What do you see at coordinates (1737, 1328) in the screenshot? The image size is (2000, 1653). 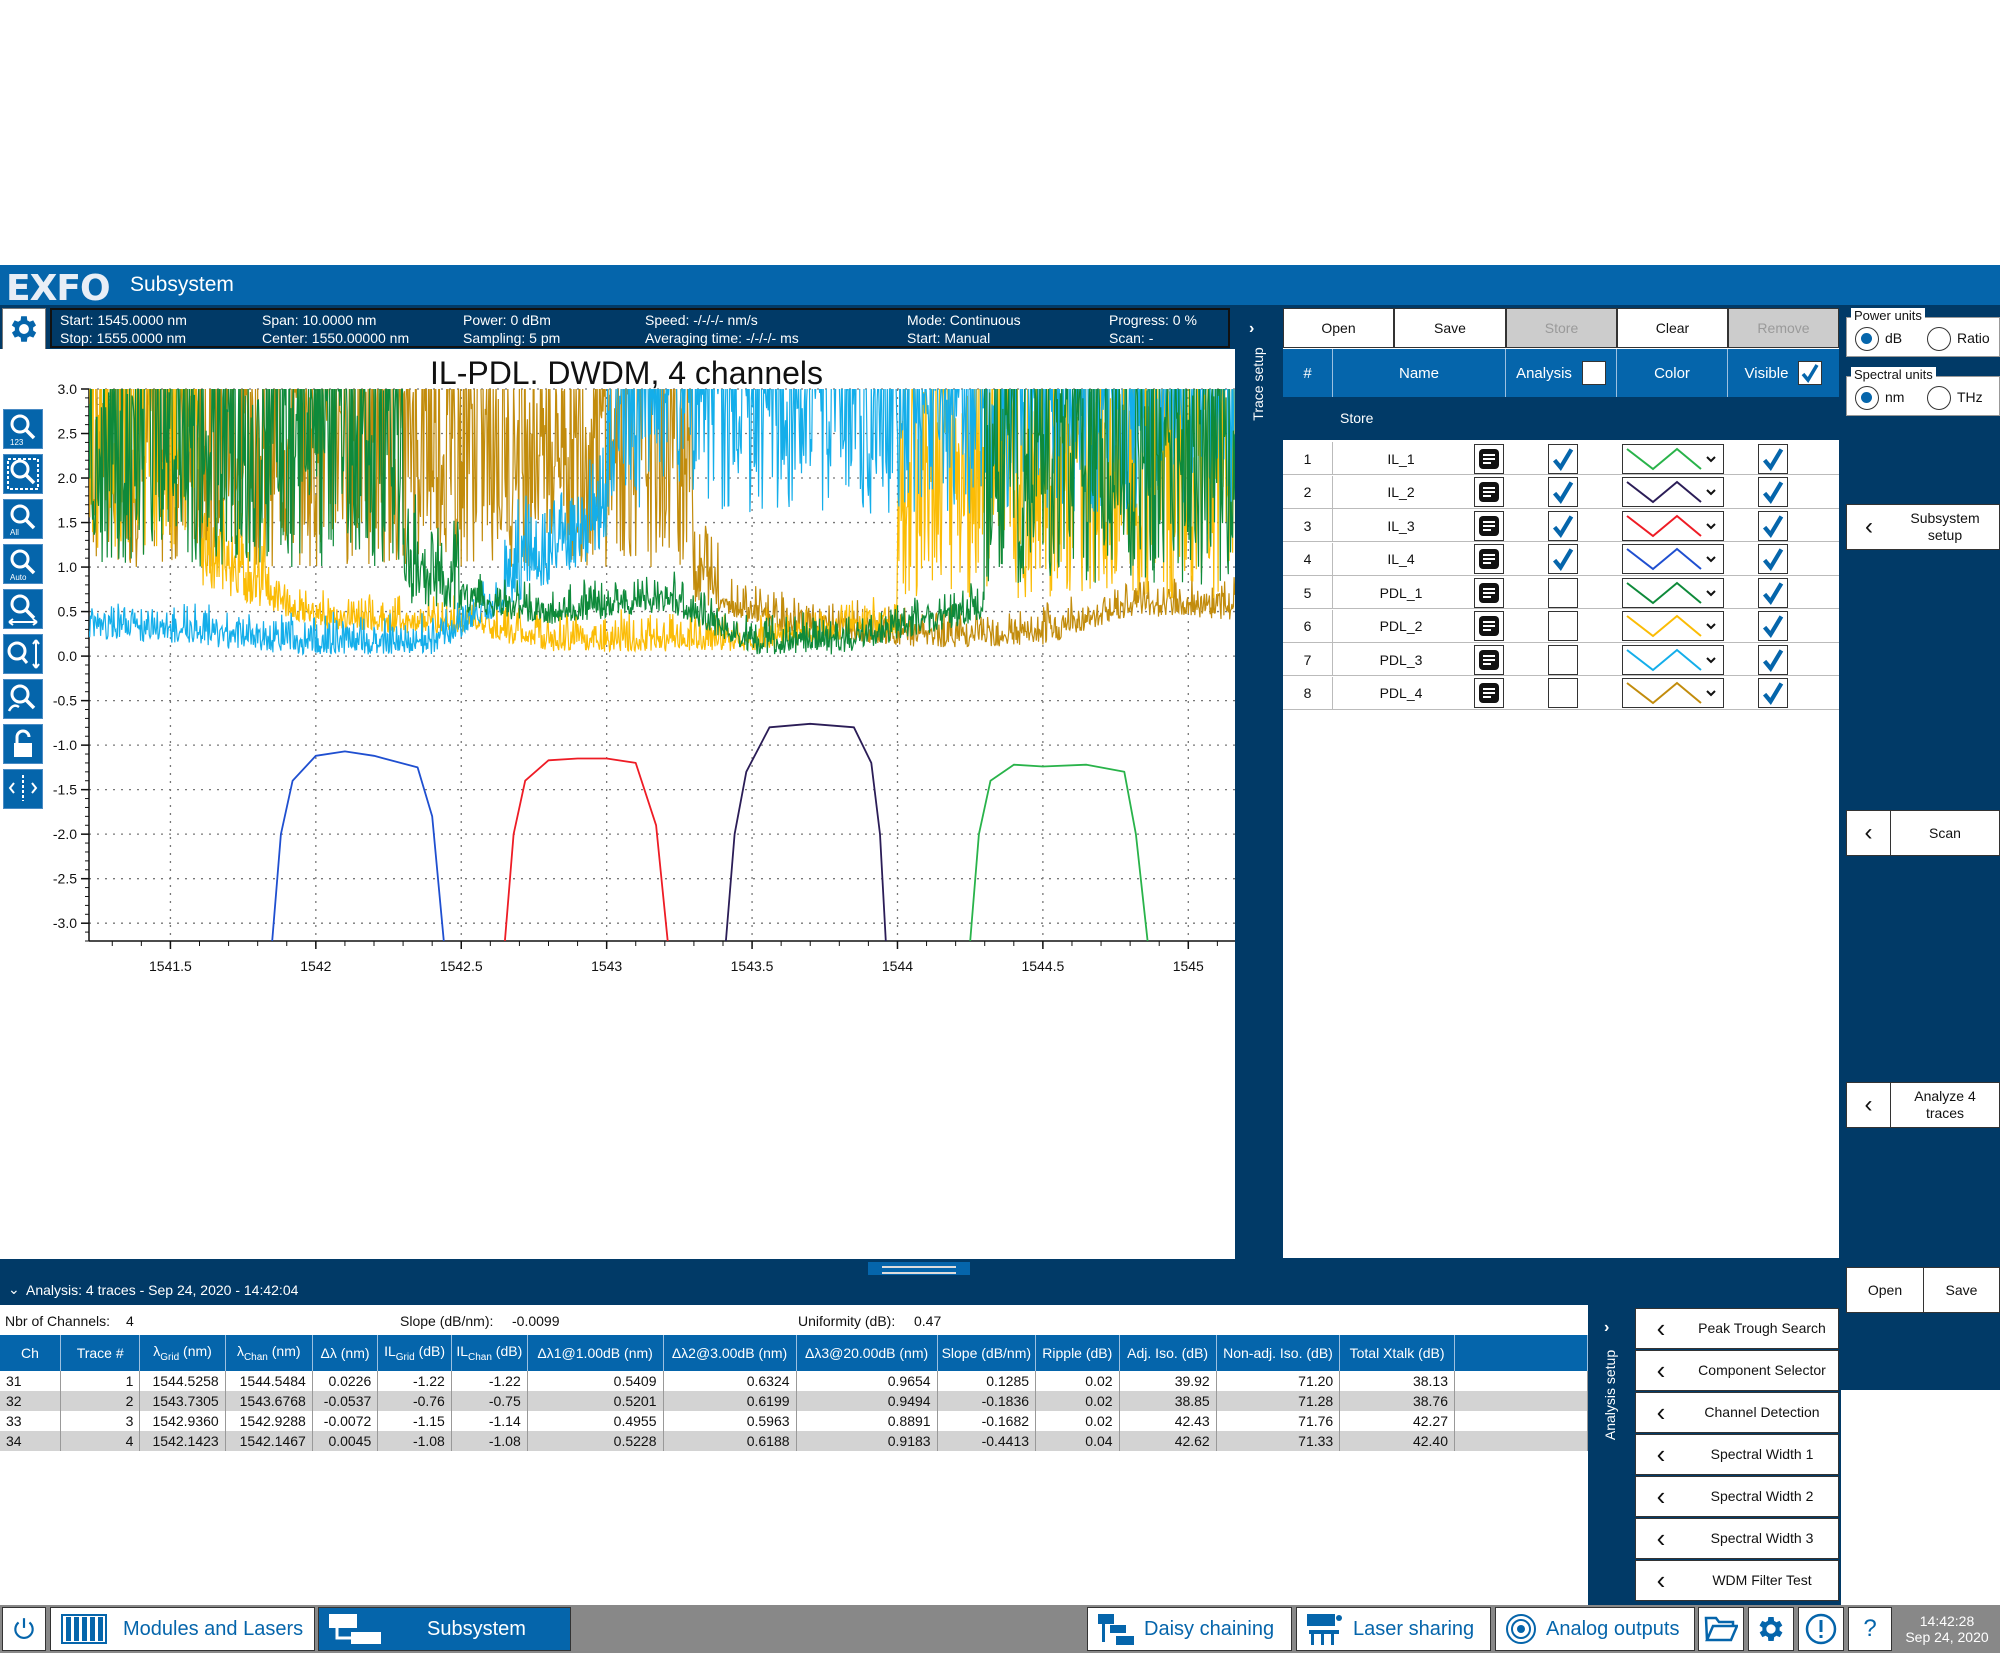 I see `analysis-setup-peak-trough-search-button: ‹ Peak Trough Search` at bounding box center [1737, 1328].